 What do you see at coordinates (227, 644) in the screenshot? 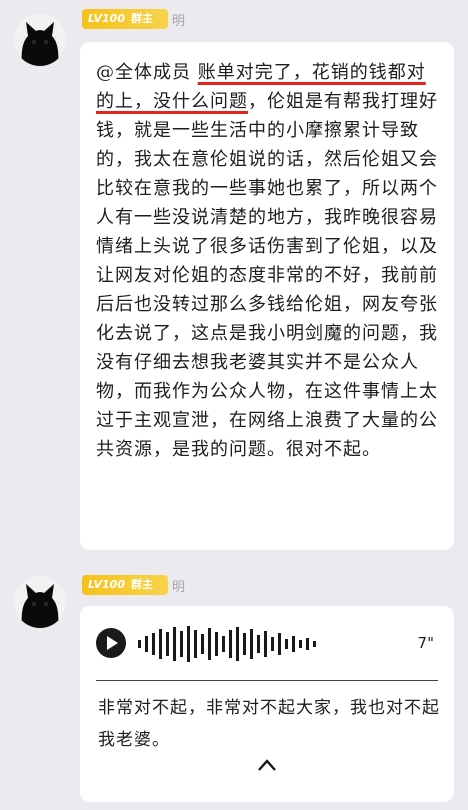
I see `waveform-icon` at bounding box center [227, 644].